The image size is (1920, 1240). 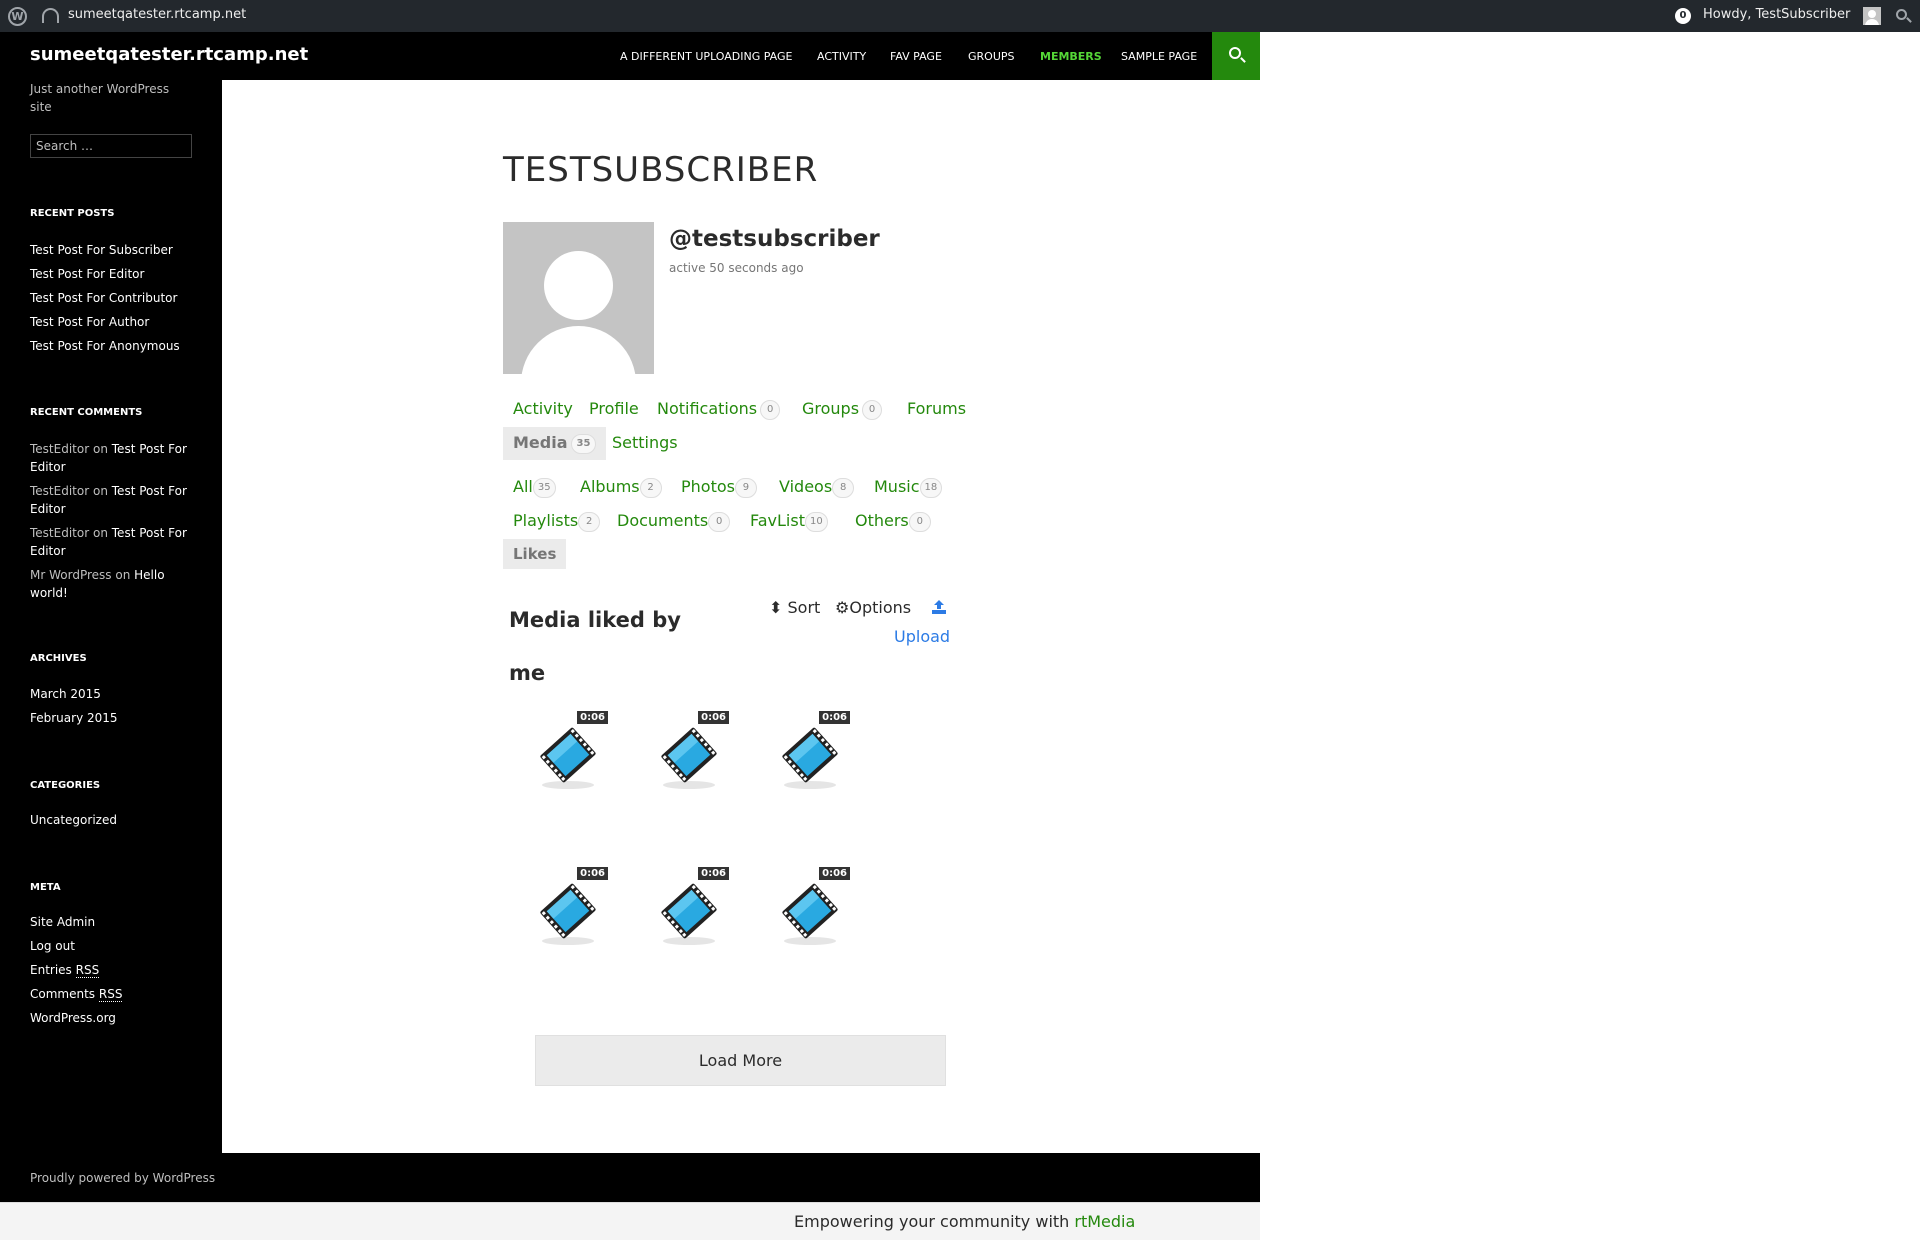 What do you see at coordinates (65, 970) in the screenshot?
I see `entries-rss-link: Entries RSS` at bounding box center [65, 970].